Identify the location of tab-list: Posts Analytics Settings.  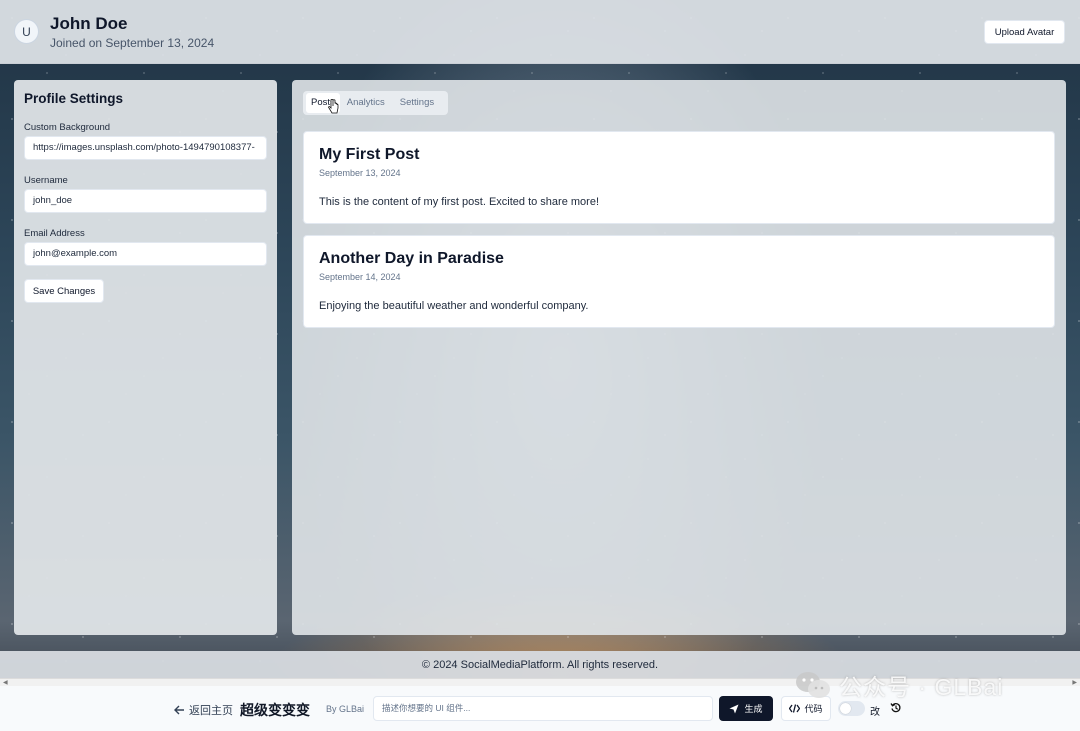
(375, 103).